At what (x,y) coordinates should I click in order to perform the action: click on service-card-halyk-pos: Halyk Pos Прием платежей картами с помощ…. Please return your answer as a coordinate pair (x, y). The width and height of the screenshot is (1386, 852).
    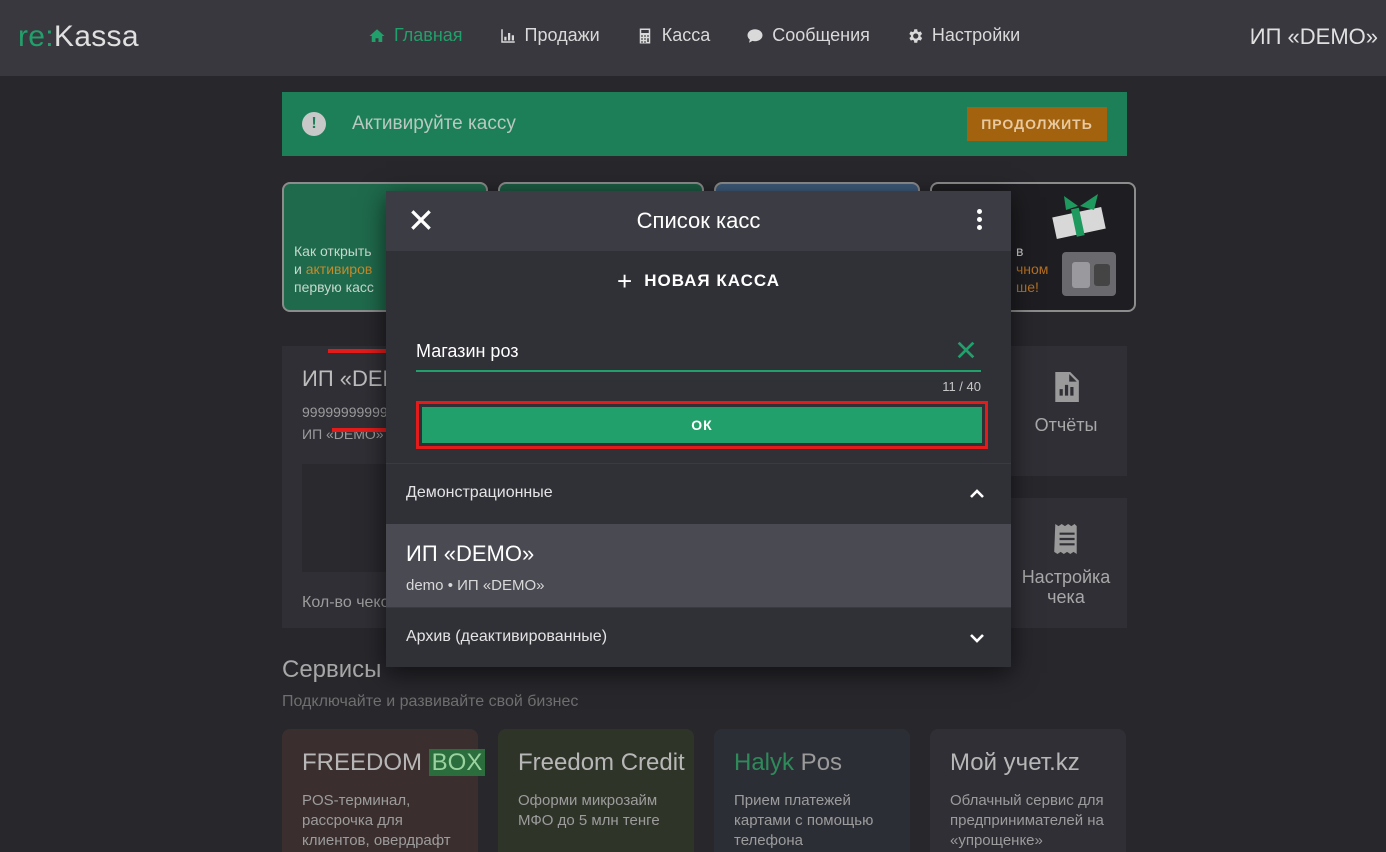
    Looking at the image, I should click on (812, 790).